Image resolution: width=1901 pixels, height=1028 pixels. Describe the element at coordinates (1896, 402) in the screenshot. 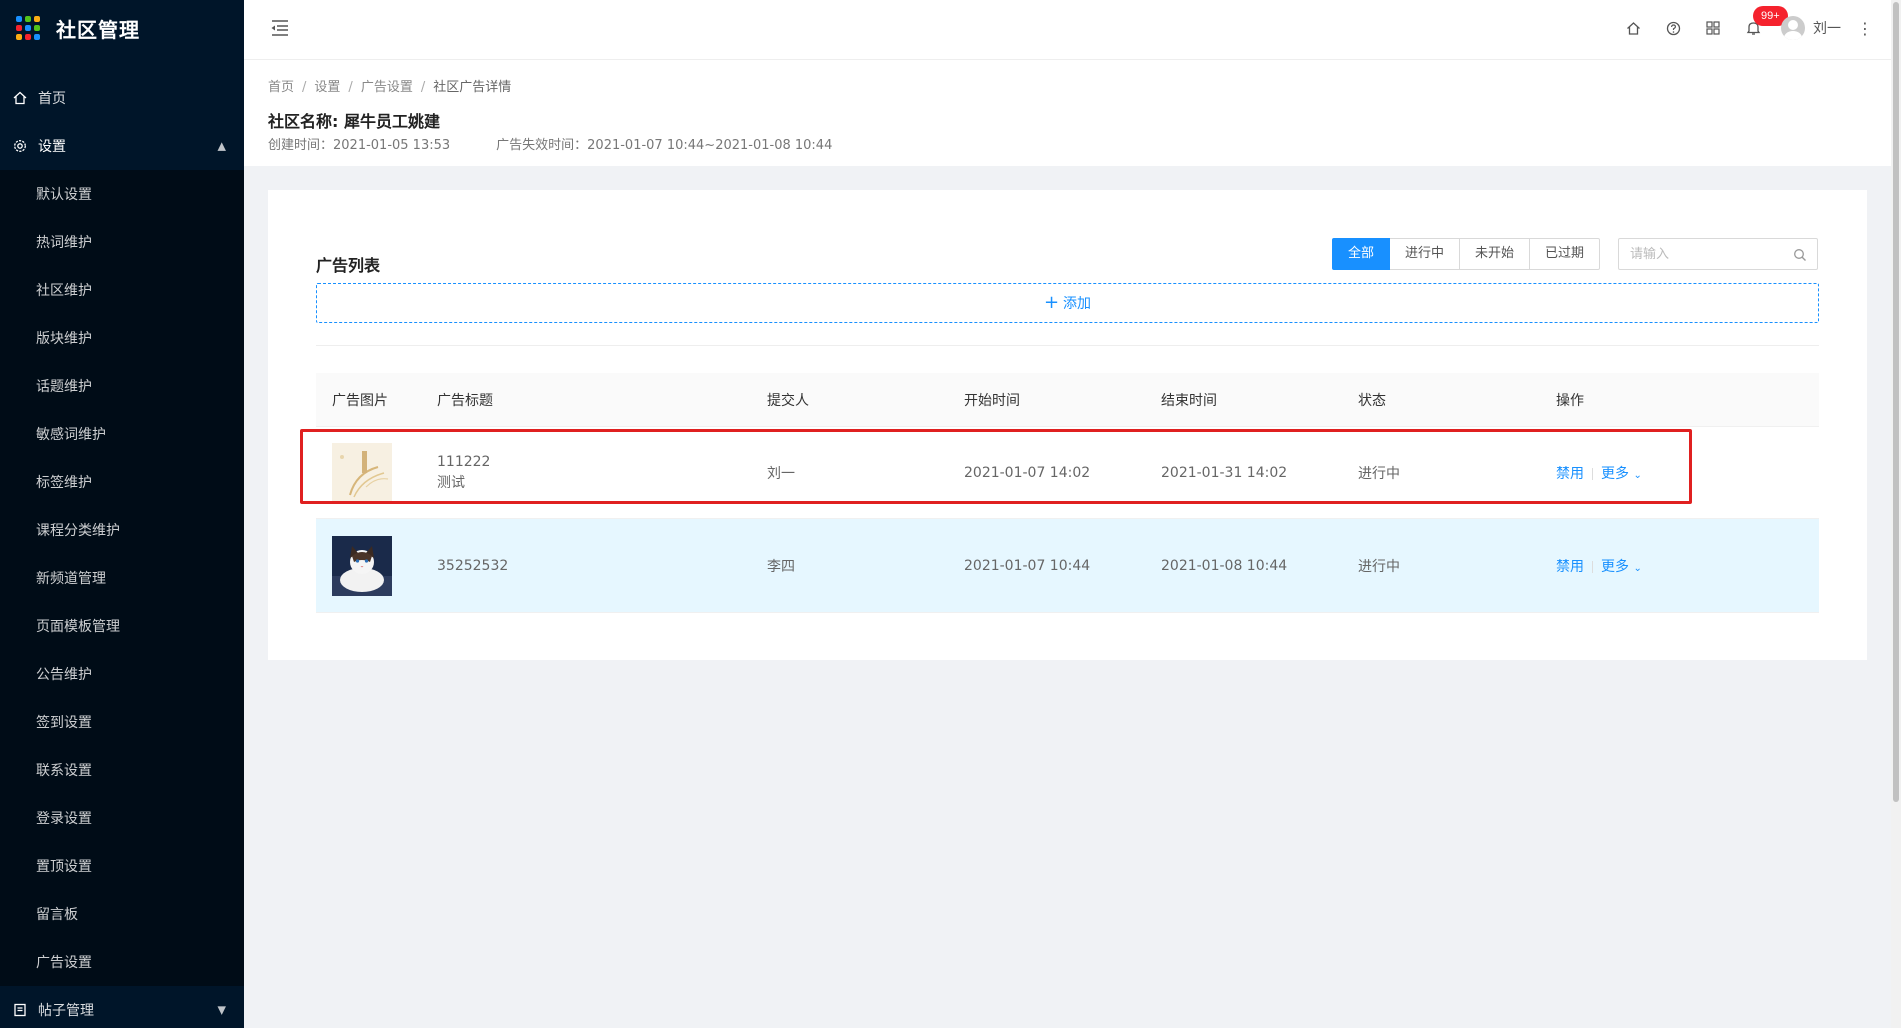

I see `scrollbar-thumb` at that location.